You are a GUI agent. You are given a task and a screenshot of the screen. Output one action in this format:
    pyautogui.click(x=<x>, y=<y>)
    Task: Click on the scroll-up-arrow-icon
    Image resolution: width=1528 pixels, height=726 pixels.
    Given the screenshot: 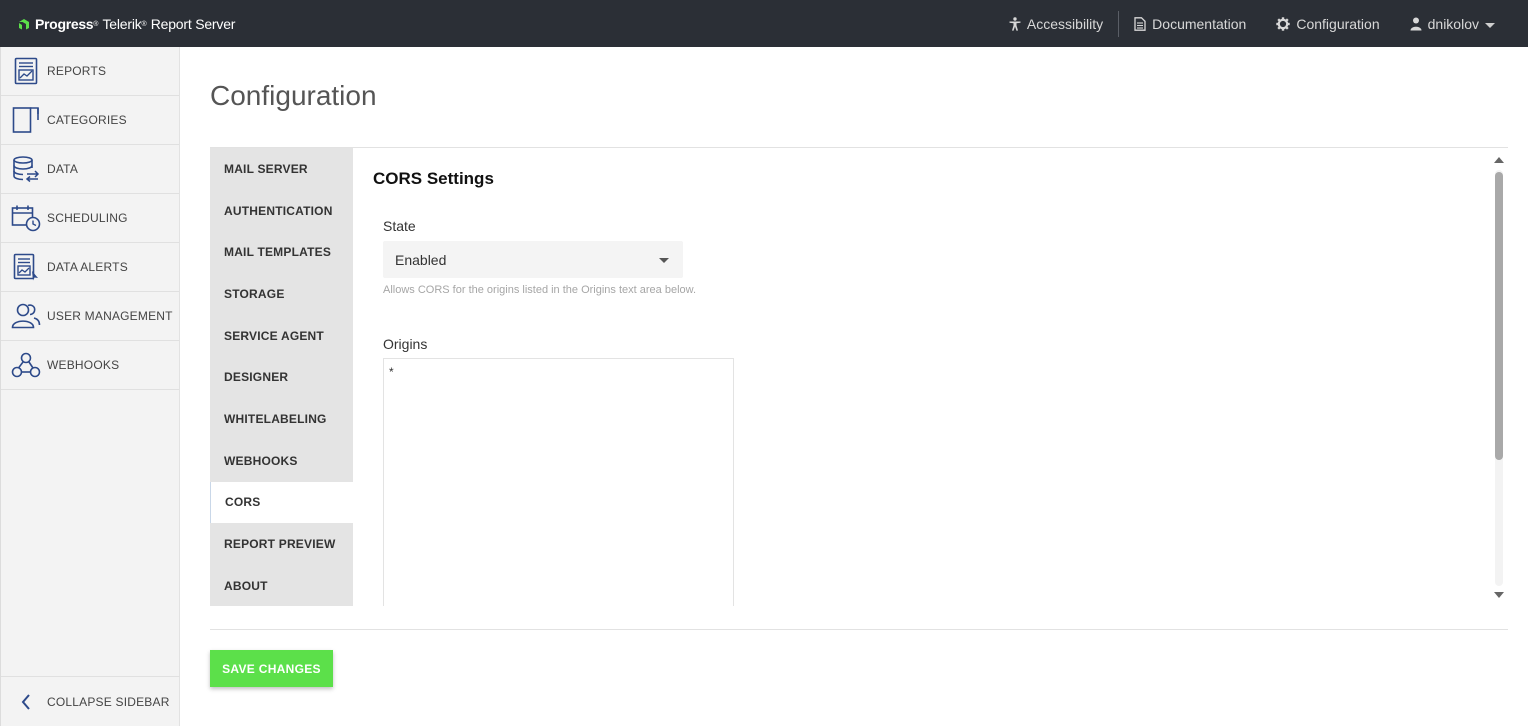 What is the action you would take?
    pyautogui.click(x=1499, y=160)
    